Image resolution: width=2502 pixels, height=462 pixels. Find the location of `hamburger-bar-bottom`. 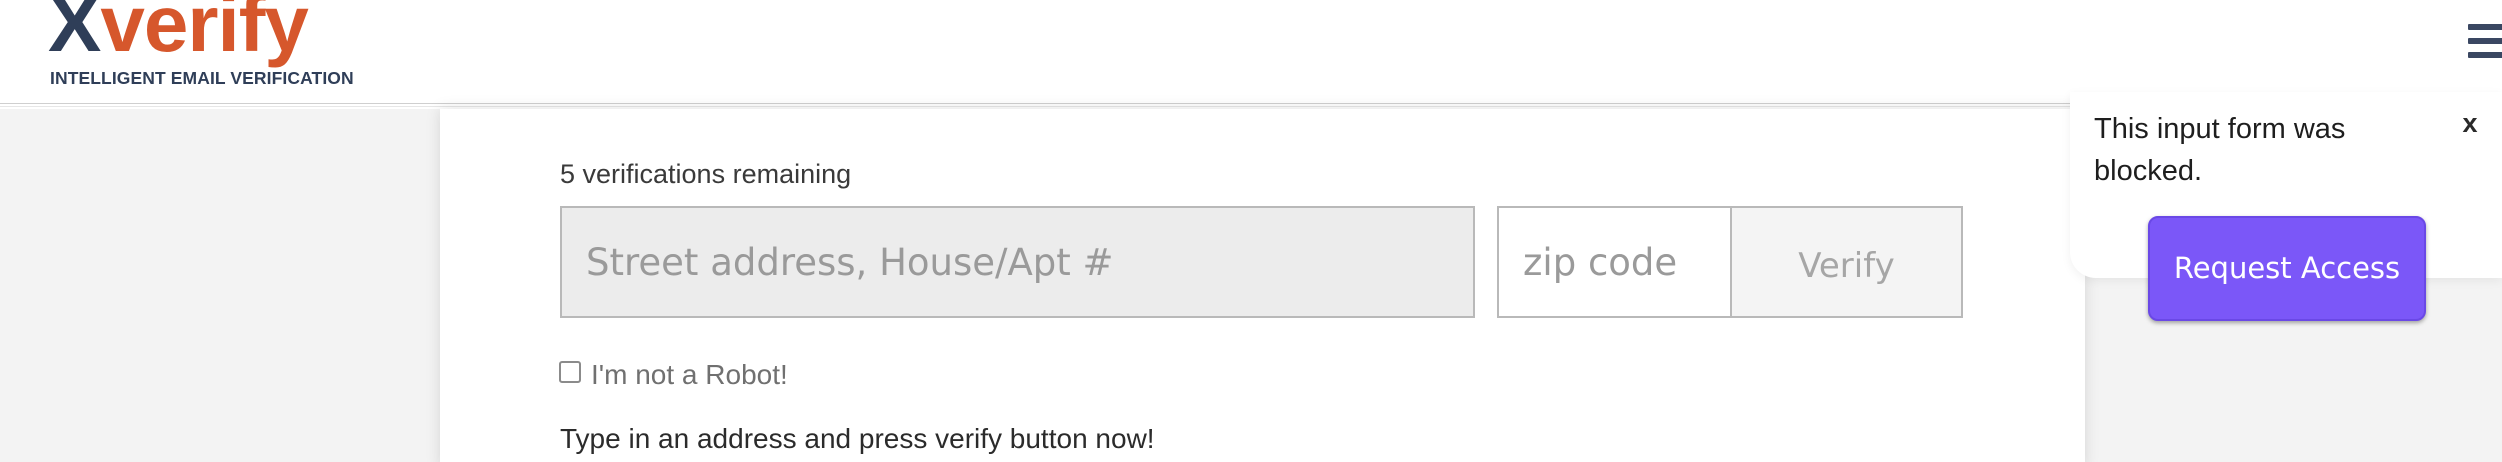

hamburger-bar-bottom is located at coordinates (2485, 55).